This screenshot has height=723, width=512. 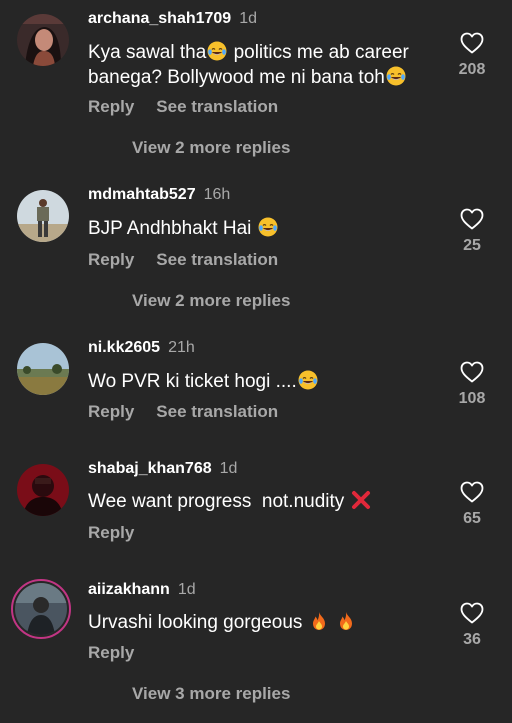 What do you see at coordinates (216, 501) in the screenshot?
I see `comment-text-part: Wee want progress not.nudity` at bounding box center [216, 501].